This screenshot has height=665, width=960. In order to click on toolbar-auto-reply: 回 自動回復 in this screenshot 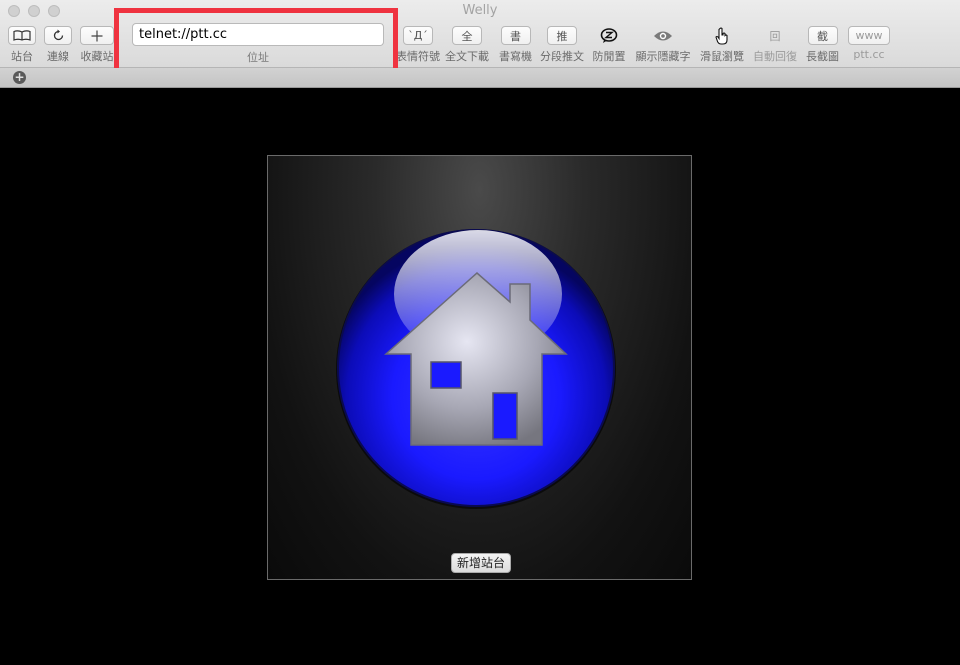, I will do `click(775, 45)`.